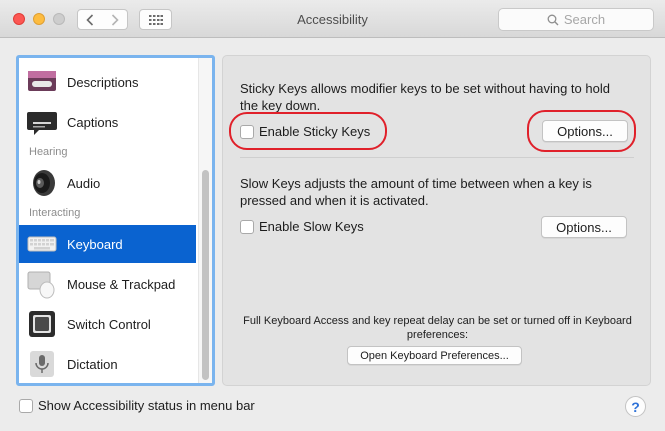 The height and width of the screenshot is (431, 665). I want to click on back-button, so click(90, 19).